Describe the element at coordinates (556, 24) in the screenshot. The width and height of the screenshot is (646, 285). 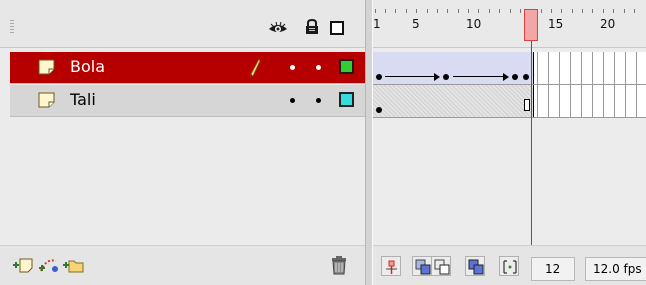
I see `ruler-label: 15` at that location.